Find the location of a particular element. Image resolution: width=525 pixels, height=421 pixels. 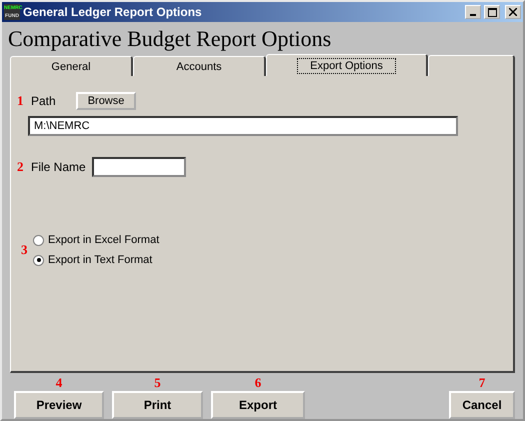

step-number: 2 is located at coordinates (20, 167).